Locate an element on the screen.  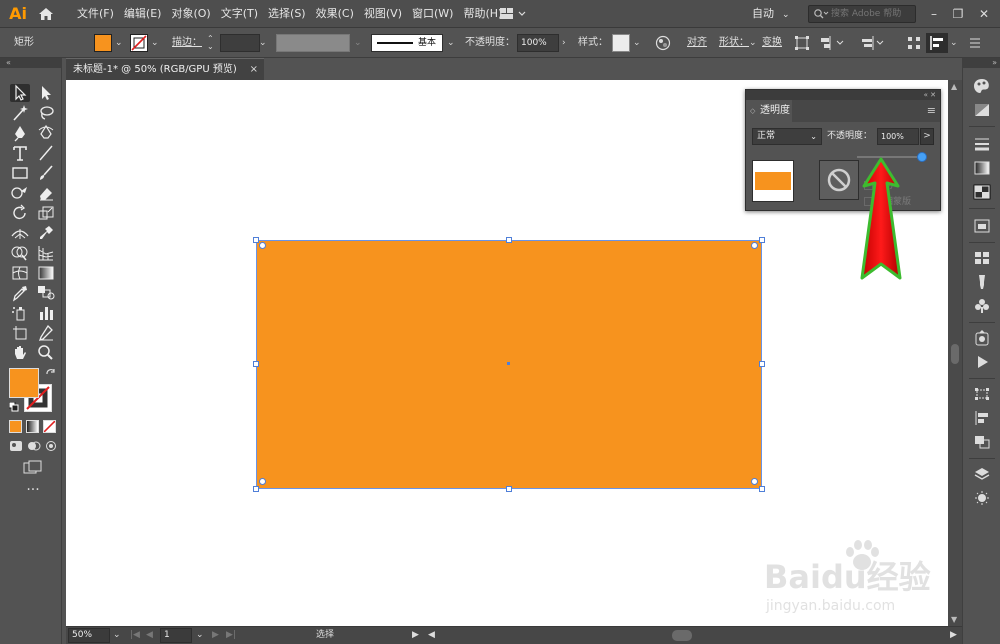
menu-effect: 效果(C) is located at coordinates (335, 14).